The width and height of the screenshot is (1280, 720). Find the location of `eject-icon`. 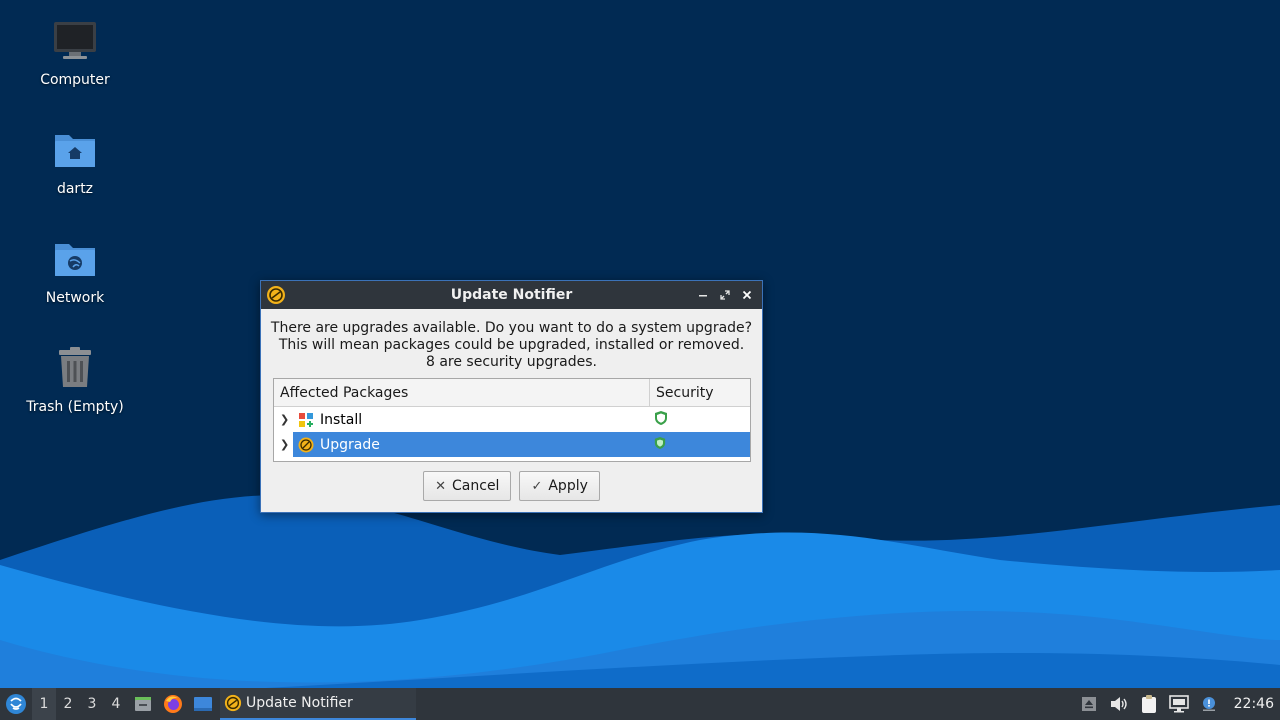

eject-icon is located at coordinates (1088, 704).